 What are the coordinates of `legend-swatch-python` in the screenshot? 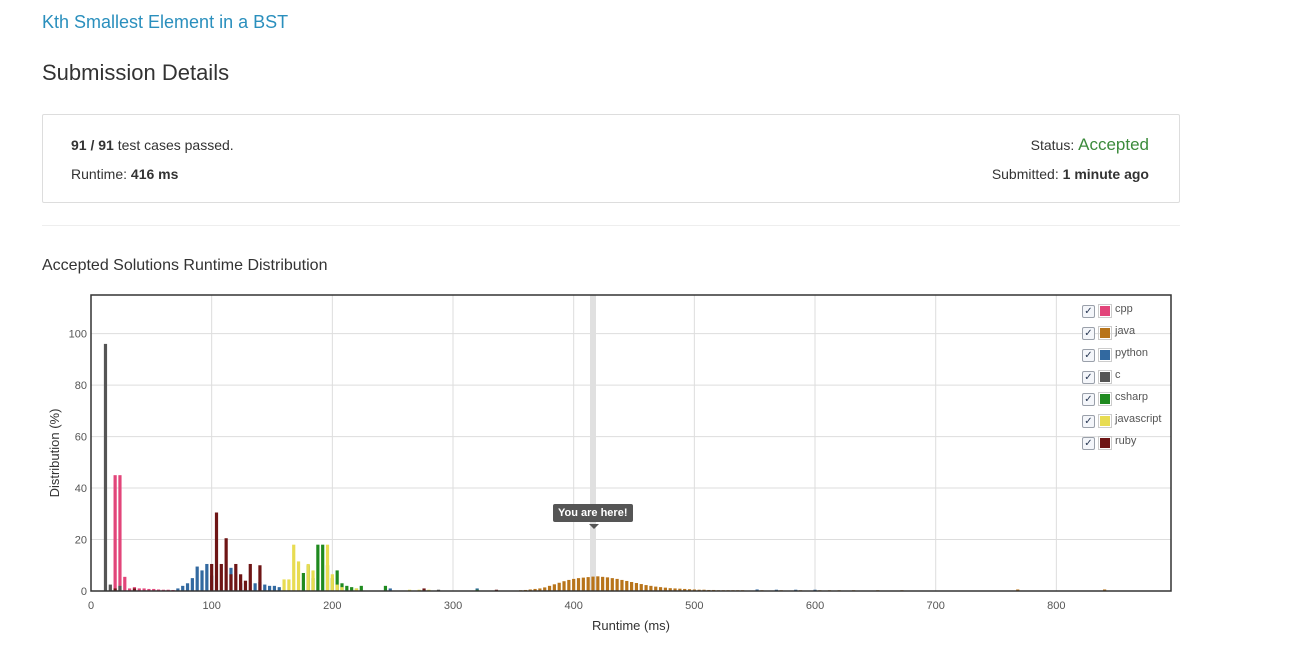 It's located at (1105, 355).